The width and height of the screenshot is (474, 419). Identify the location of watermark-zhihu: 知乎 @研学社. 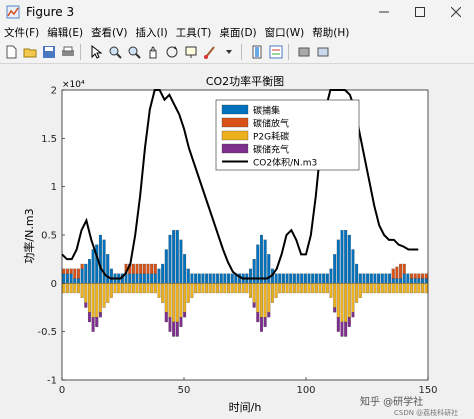
(392, 402).